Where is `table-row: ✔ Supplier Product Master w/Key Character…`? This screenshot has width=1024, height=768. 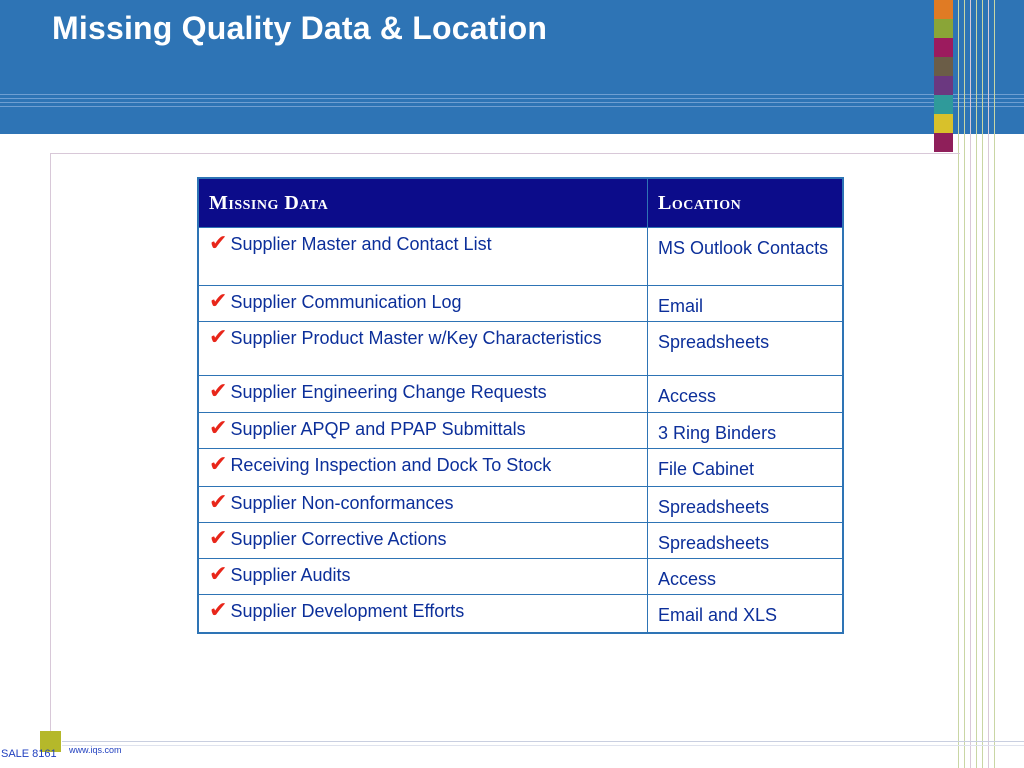 table-row: ✔ Supplier Product Master w/Key Character… is located at coordinates (520, 348).